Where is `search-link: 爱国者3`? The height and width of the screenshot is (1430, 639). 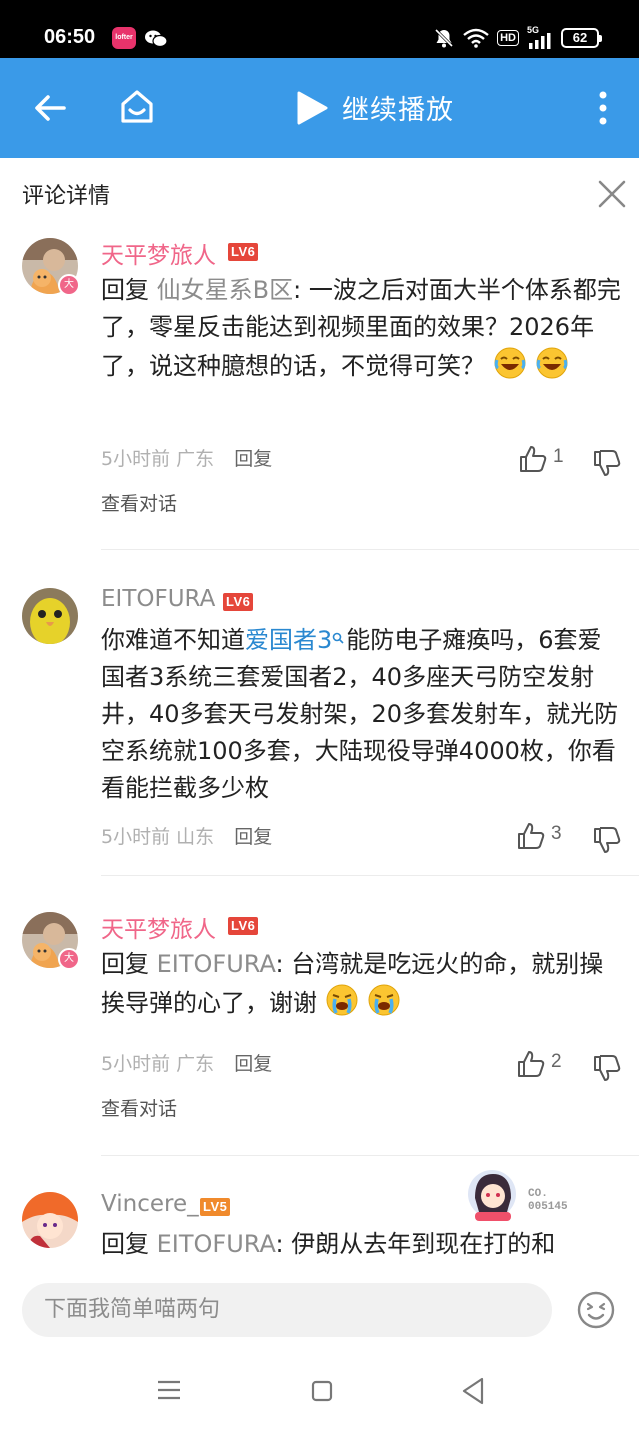 search-link: 爱国者3 is located at coordinates (288, 640).